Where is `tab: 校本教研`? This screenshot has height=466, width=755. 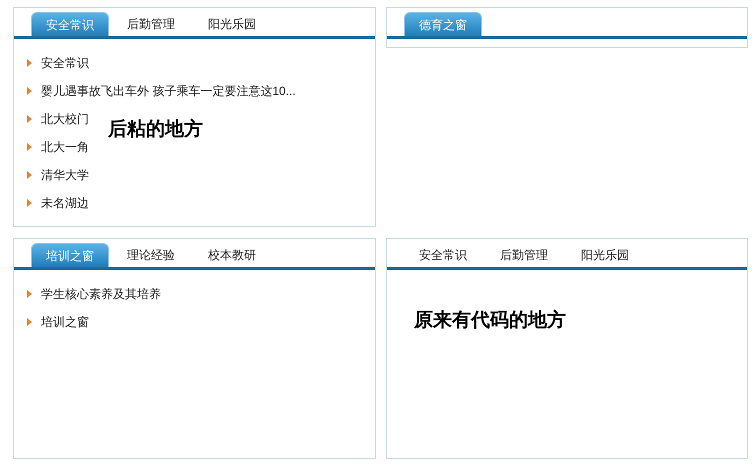
tab: 校本教研 is located at coordinates (232, 255).